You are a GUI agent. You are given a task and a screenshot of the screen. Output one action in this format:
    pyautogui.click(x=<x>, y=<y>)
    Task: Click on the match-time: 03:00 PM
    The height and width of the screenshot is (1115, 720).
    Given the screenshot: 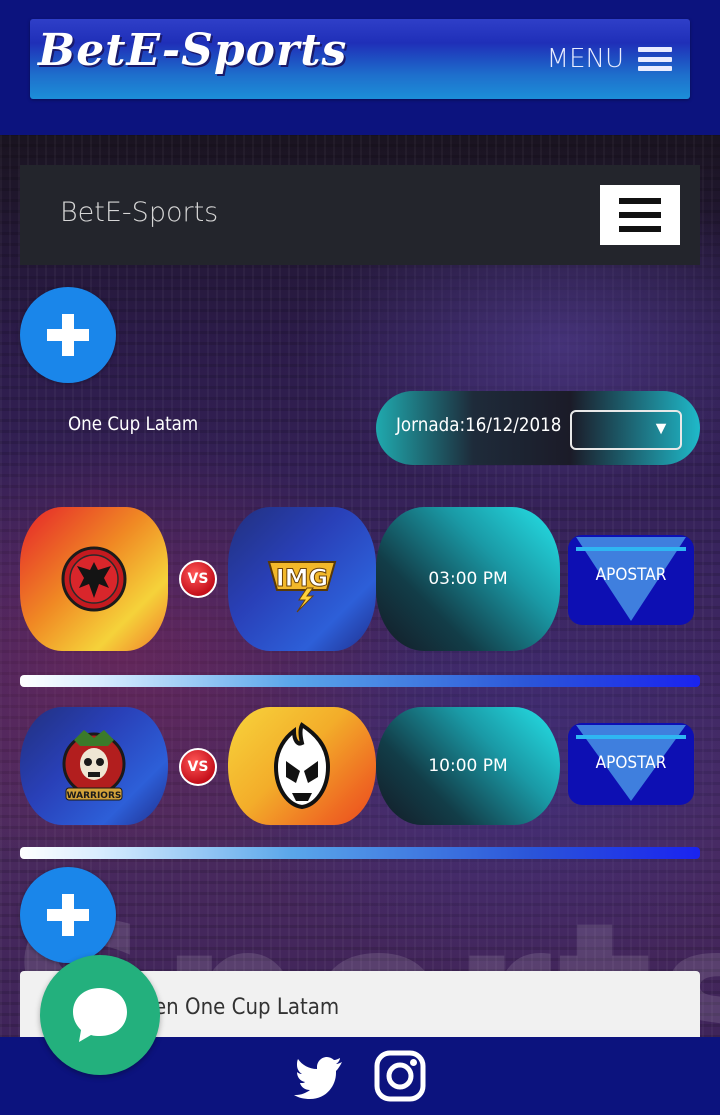 What is the action you would take?
    pyautogui.click(x=468, y=579)
    